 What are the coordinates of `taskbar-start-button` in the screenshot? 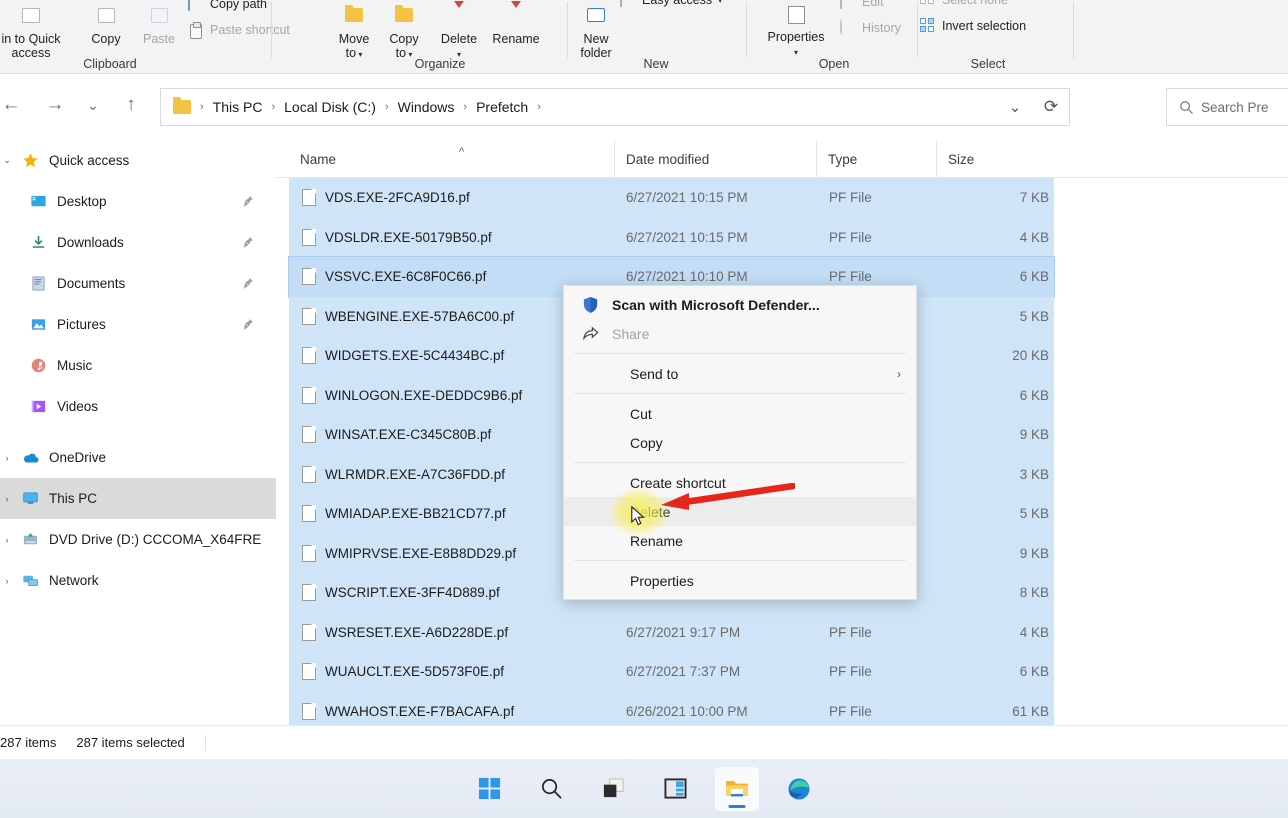 It's located at (489, 789).